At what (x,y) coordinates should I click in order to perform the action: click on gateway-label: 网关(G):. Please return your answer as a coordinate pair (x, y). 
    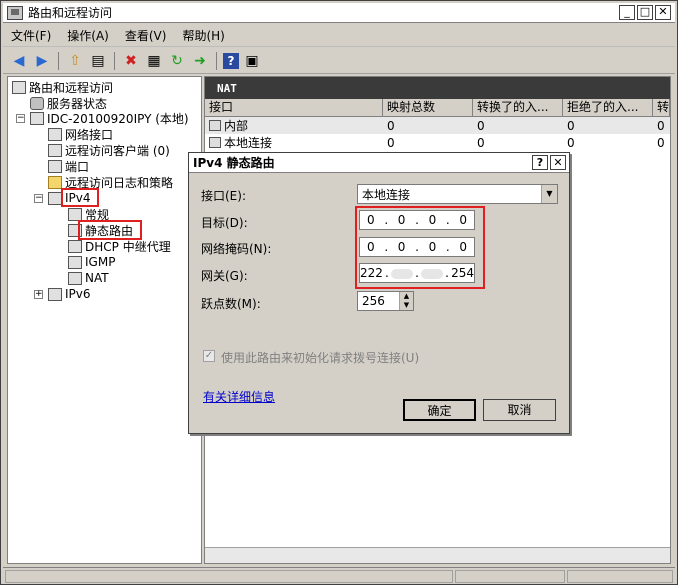
    Looking at the image, I should click on (224, 276).